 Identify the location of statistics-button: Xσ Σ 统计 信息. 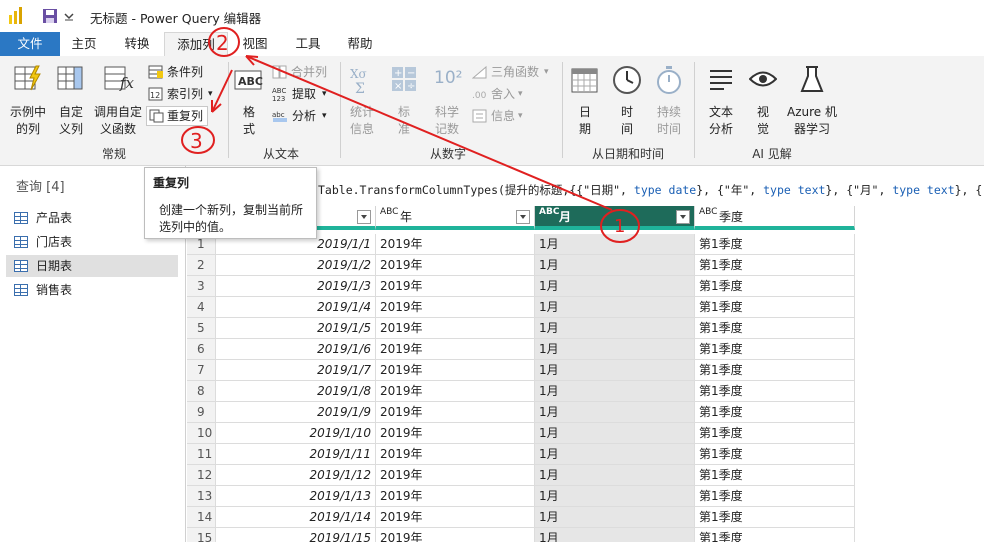
(362, 100).